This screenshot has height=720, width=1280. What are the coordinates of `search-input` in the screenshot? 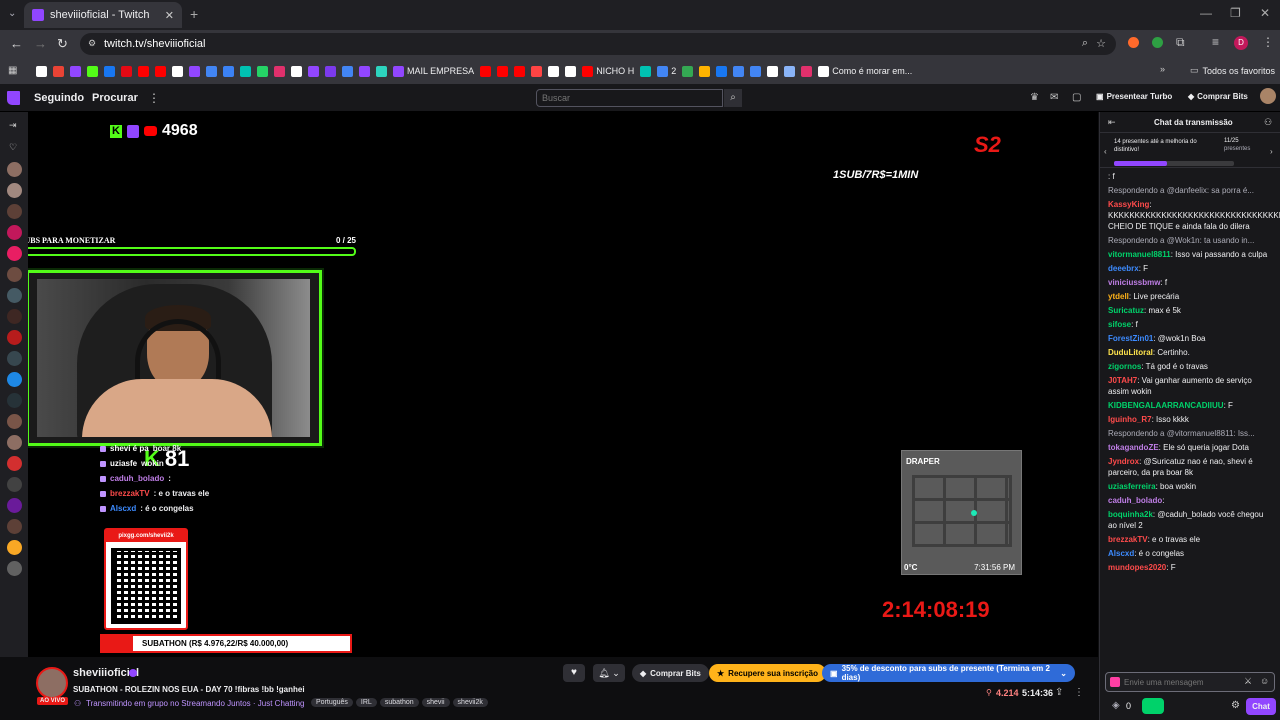 It's located at (629, 98).